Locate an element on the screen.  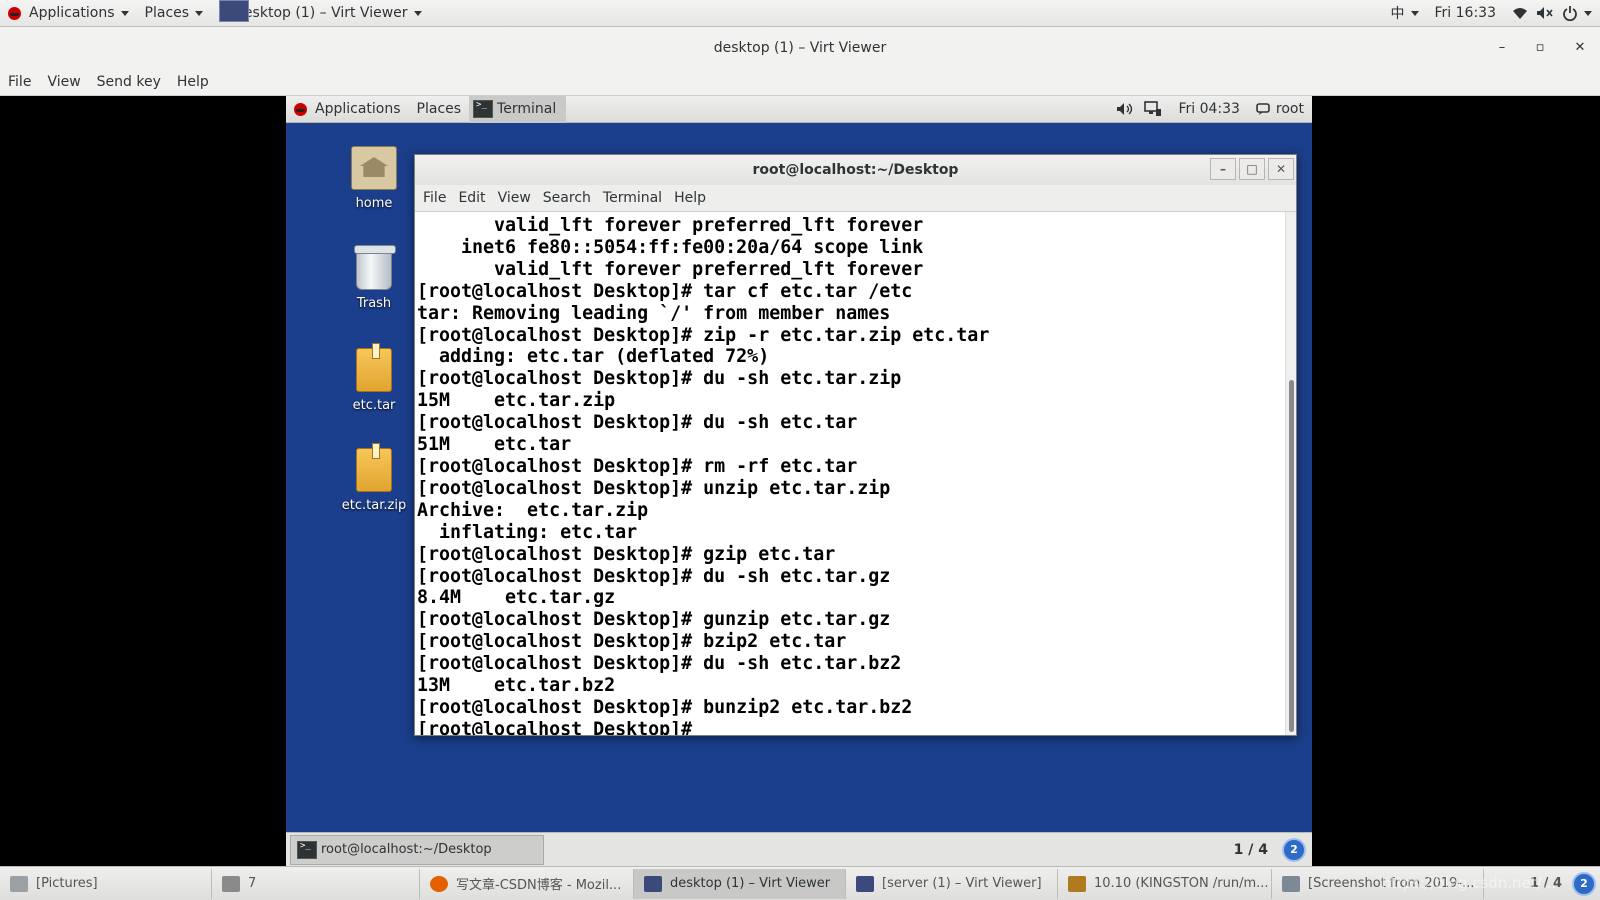
system-status-menu is located at coordinates (1552, 13).